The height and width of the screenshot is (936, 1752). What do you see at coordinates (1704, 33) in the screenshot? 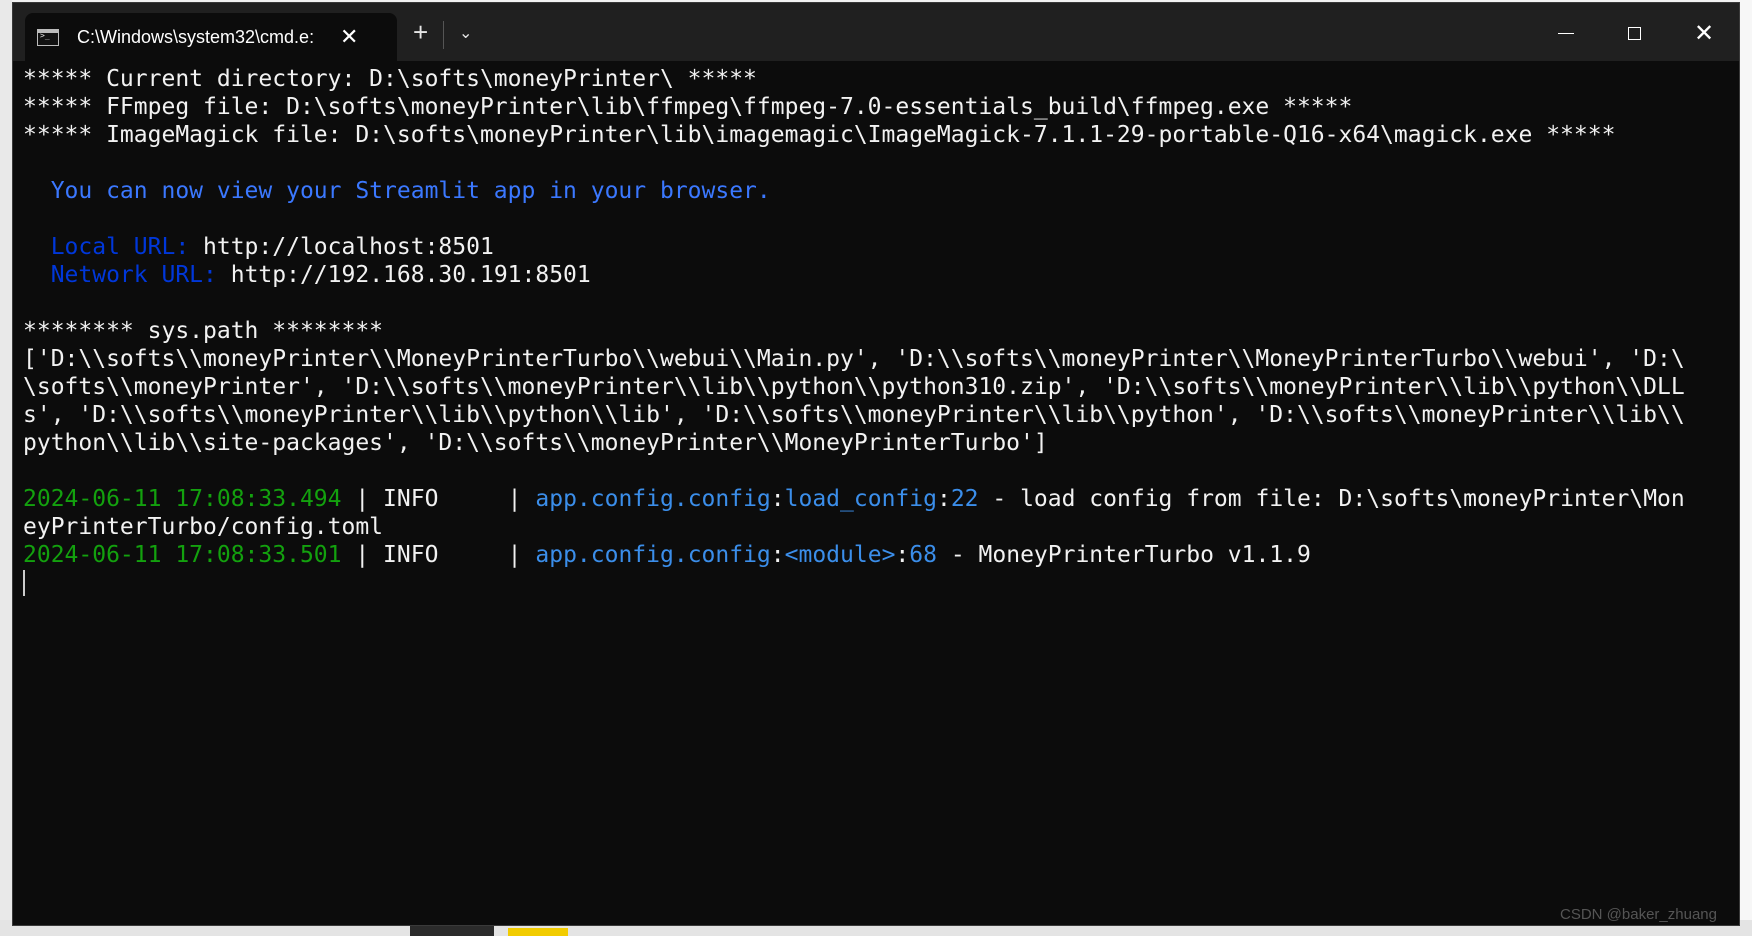
I see `close-window-button: ✕` at bounding box center [1704, 33].